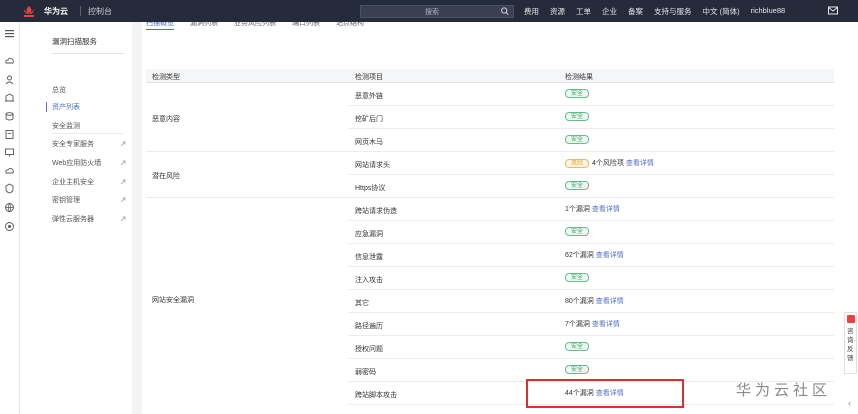  What do you see at coordinates (579, 301) in the screenshot?
I see `result-text: 80个漏洞` at bounding box center [579, 301].